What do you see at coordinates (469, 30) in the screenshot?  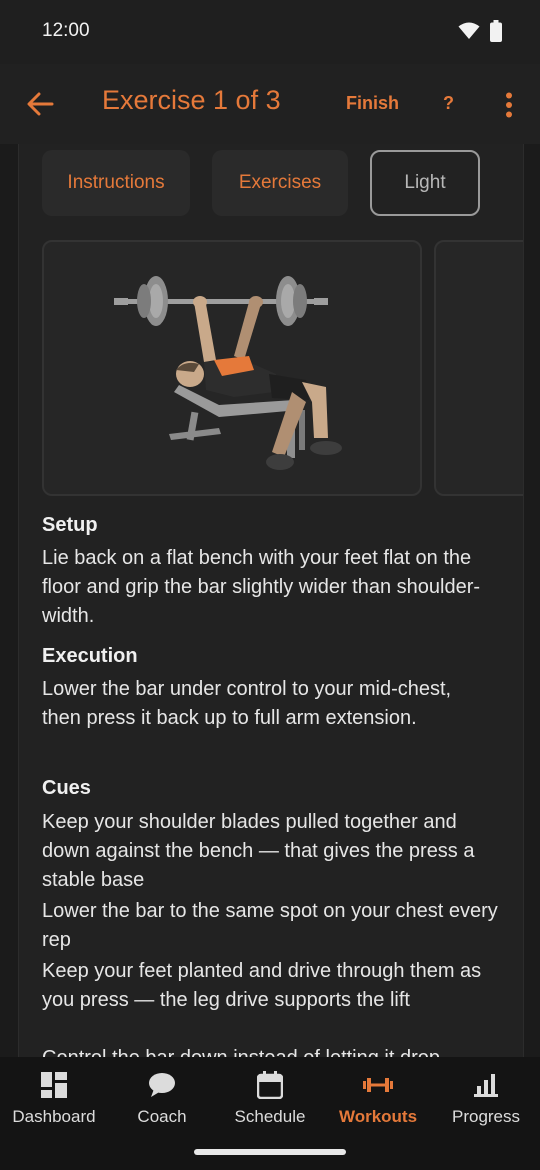 I see `wifi-icon` at bounding box center [469, 30].